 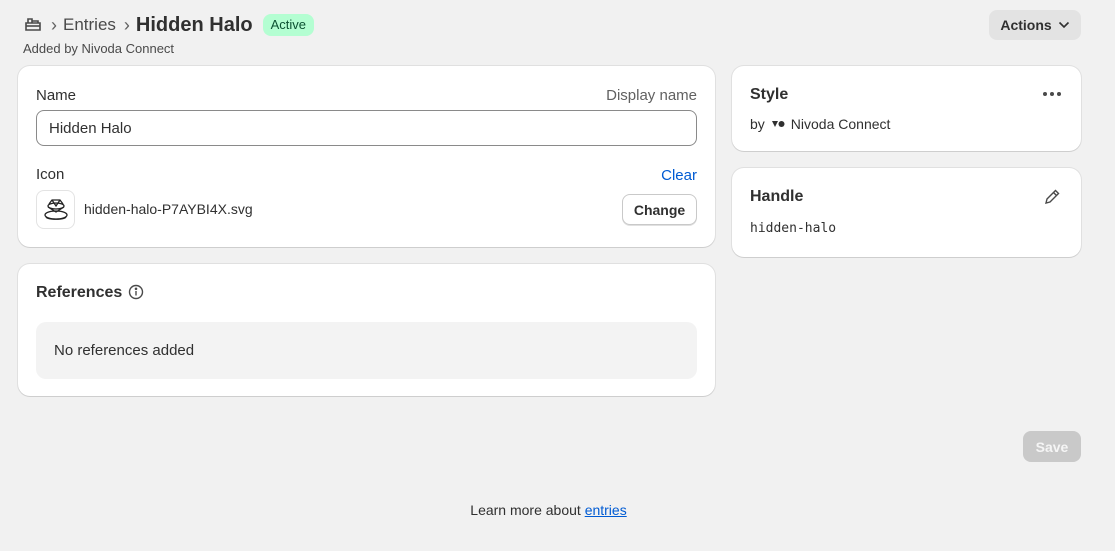 I want to click on halo-ring-icon, so click(x=55, y=209).